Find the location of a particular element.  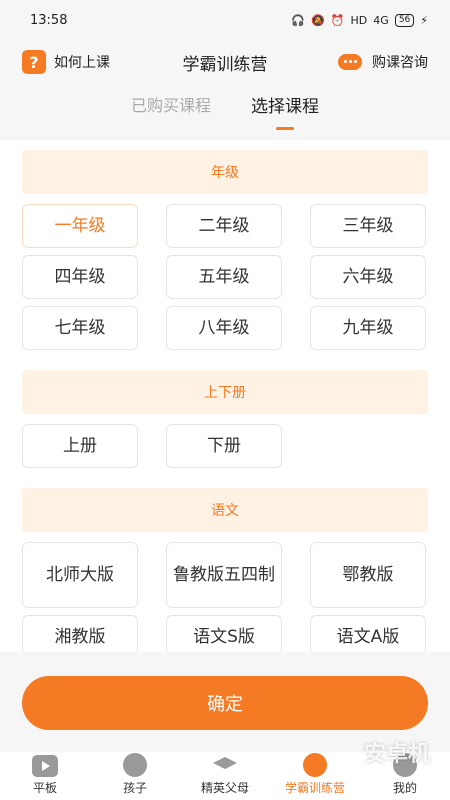

status-icons: 🎧 🔕 ⏰ HD 4G 56 ⚡ is located at coordinates (359, 20).